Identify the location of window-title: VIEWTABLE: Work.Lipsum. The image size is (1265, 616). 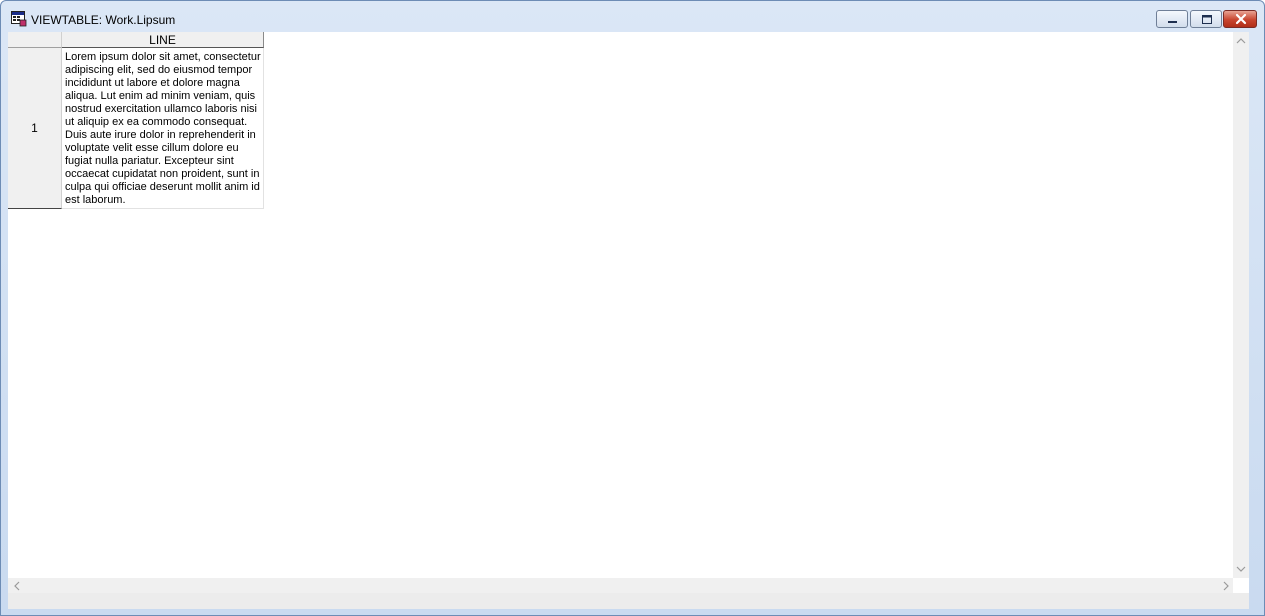
(103, 20).